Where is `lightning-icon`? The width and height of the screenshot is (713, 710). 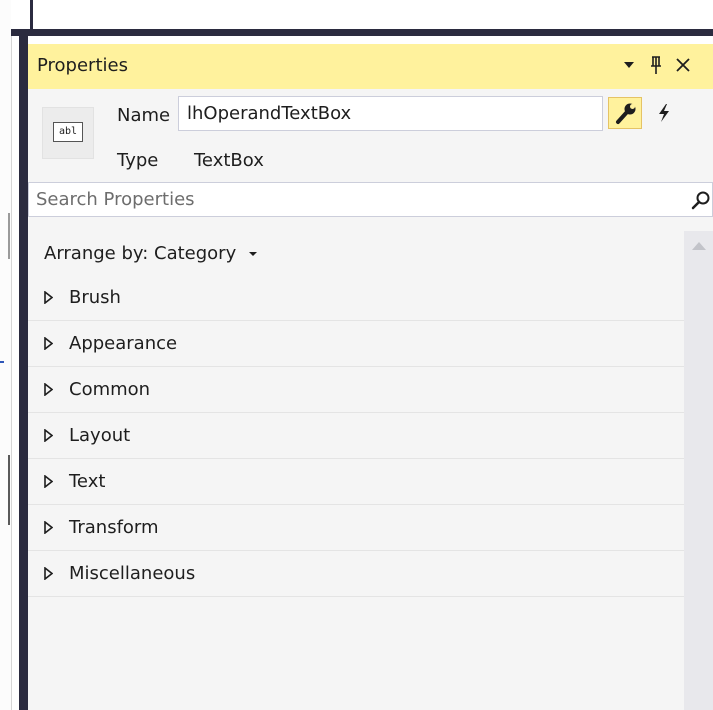 lightning-icon is located at coordinates (664, 113).